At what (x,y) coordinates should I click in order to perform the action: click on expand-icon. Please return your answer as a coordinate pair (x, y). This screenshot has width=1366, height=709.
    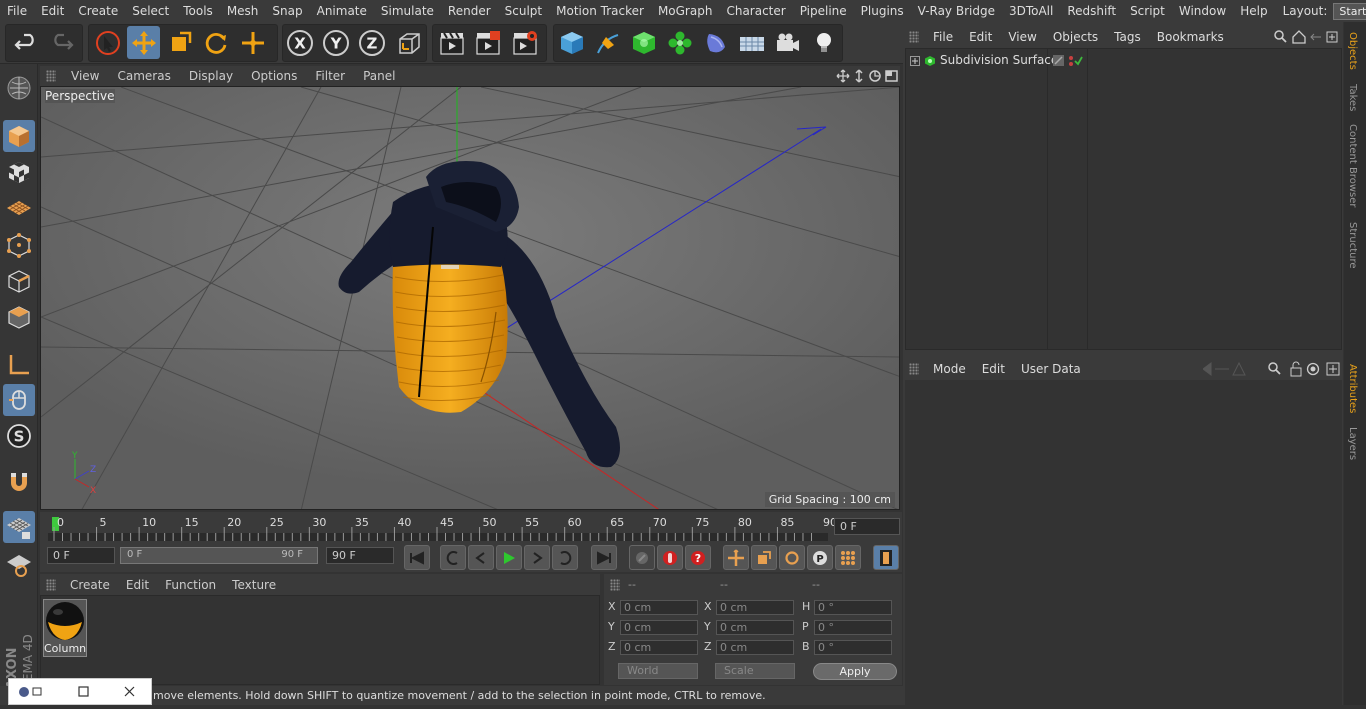
    Looking at the image, I should click on (915, 61).